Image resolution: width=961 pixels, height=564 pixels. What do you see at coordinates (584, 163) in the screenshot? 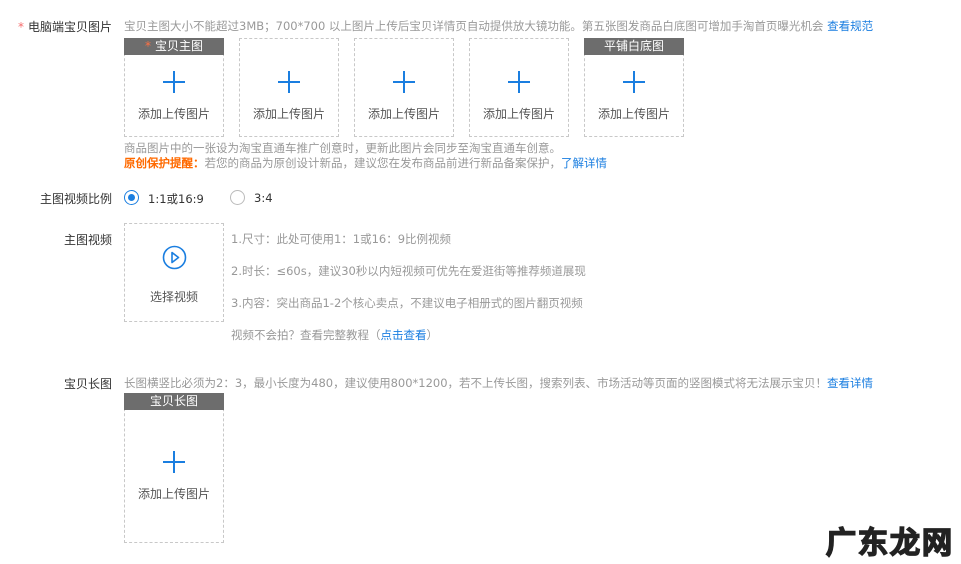
I see `learn-more-link: 了解详情` at bounding box center [584, 163].